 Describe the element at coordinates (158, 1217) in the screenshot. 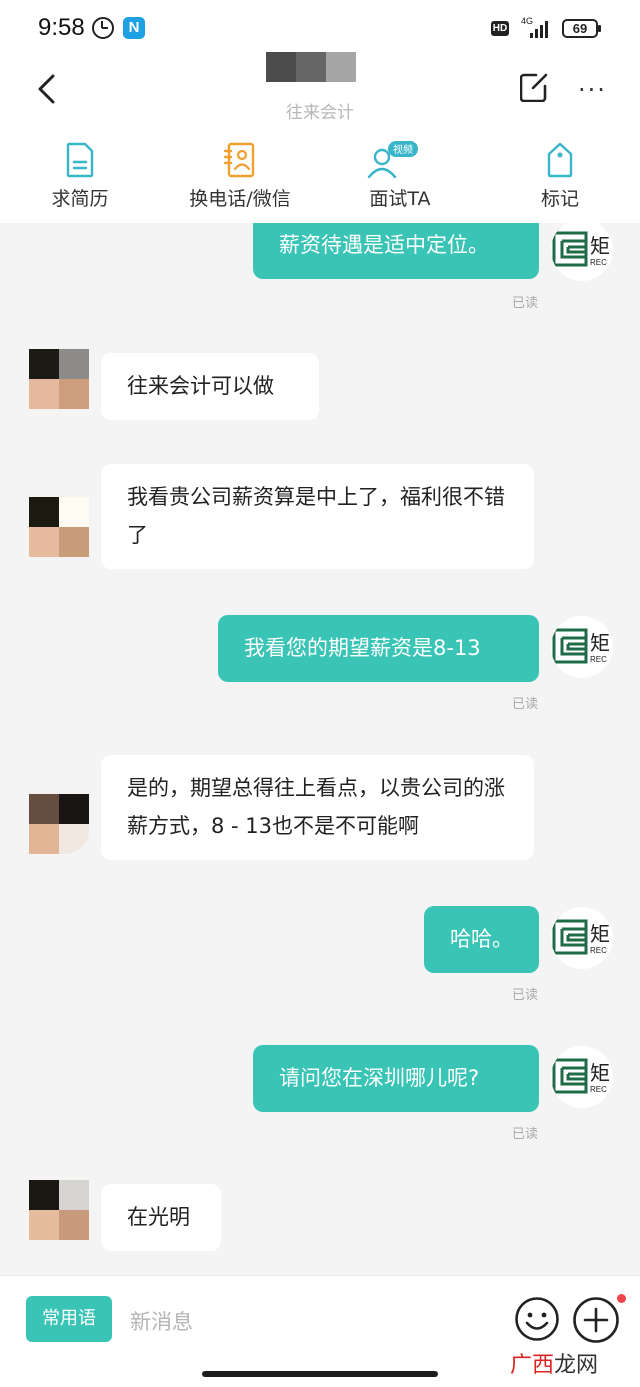

I see `message-text: 在光明` at that location.